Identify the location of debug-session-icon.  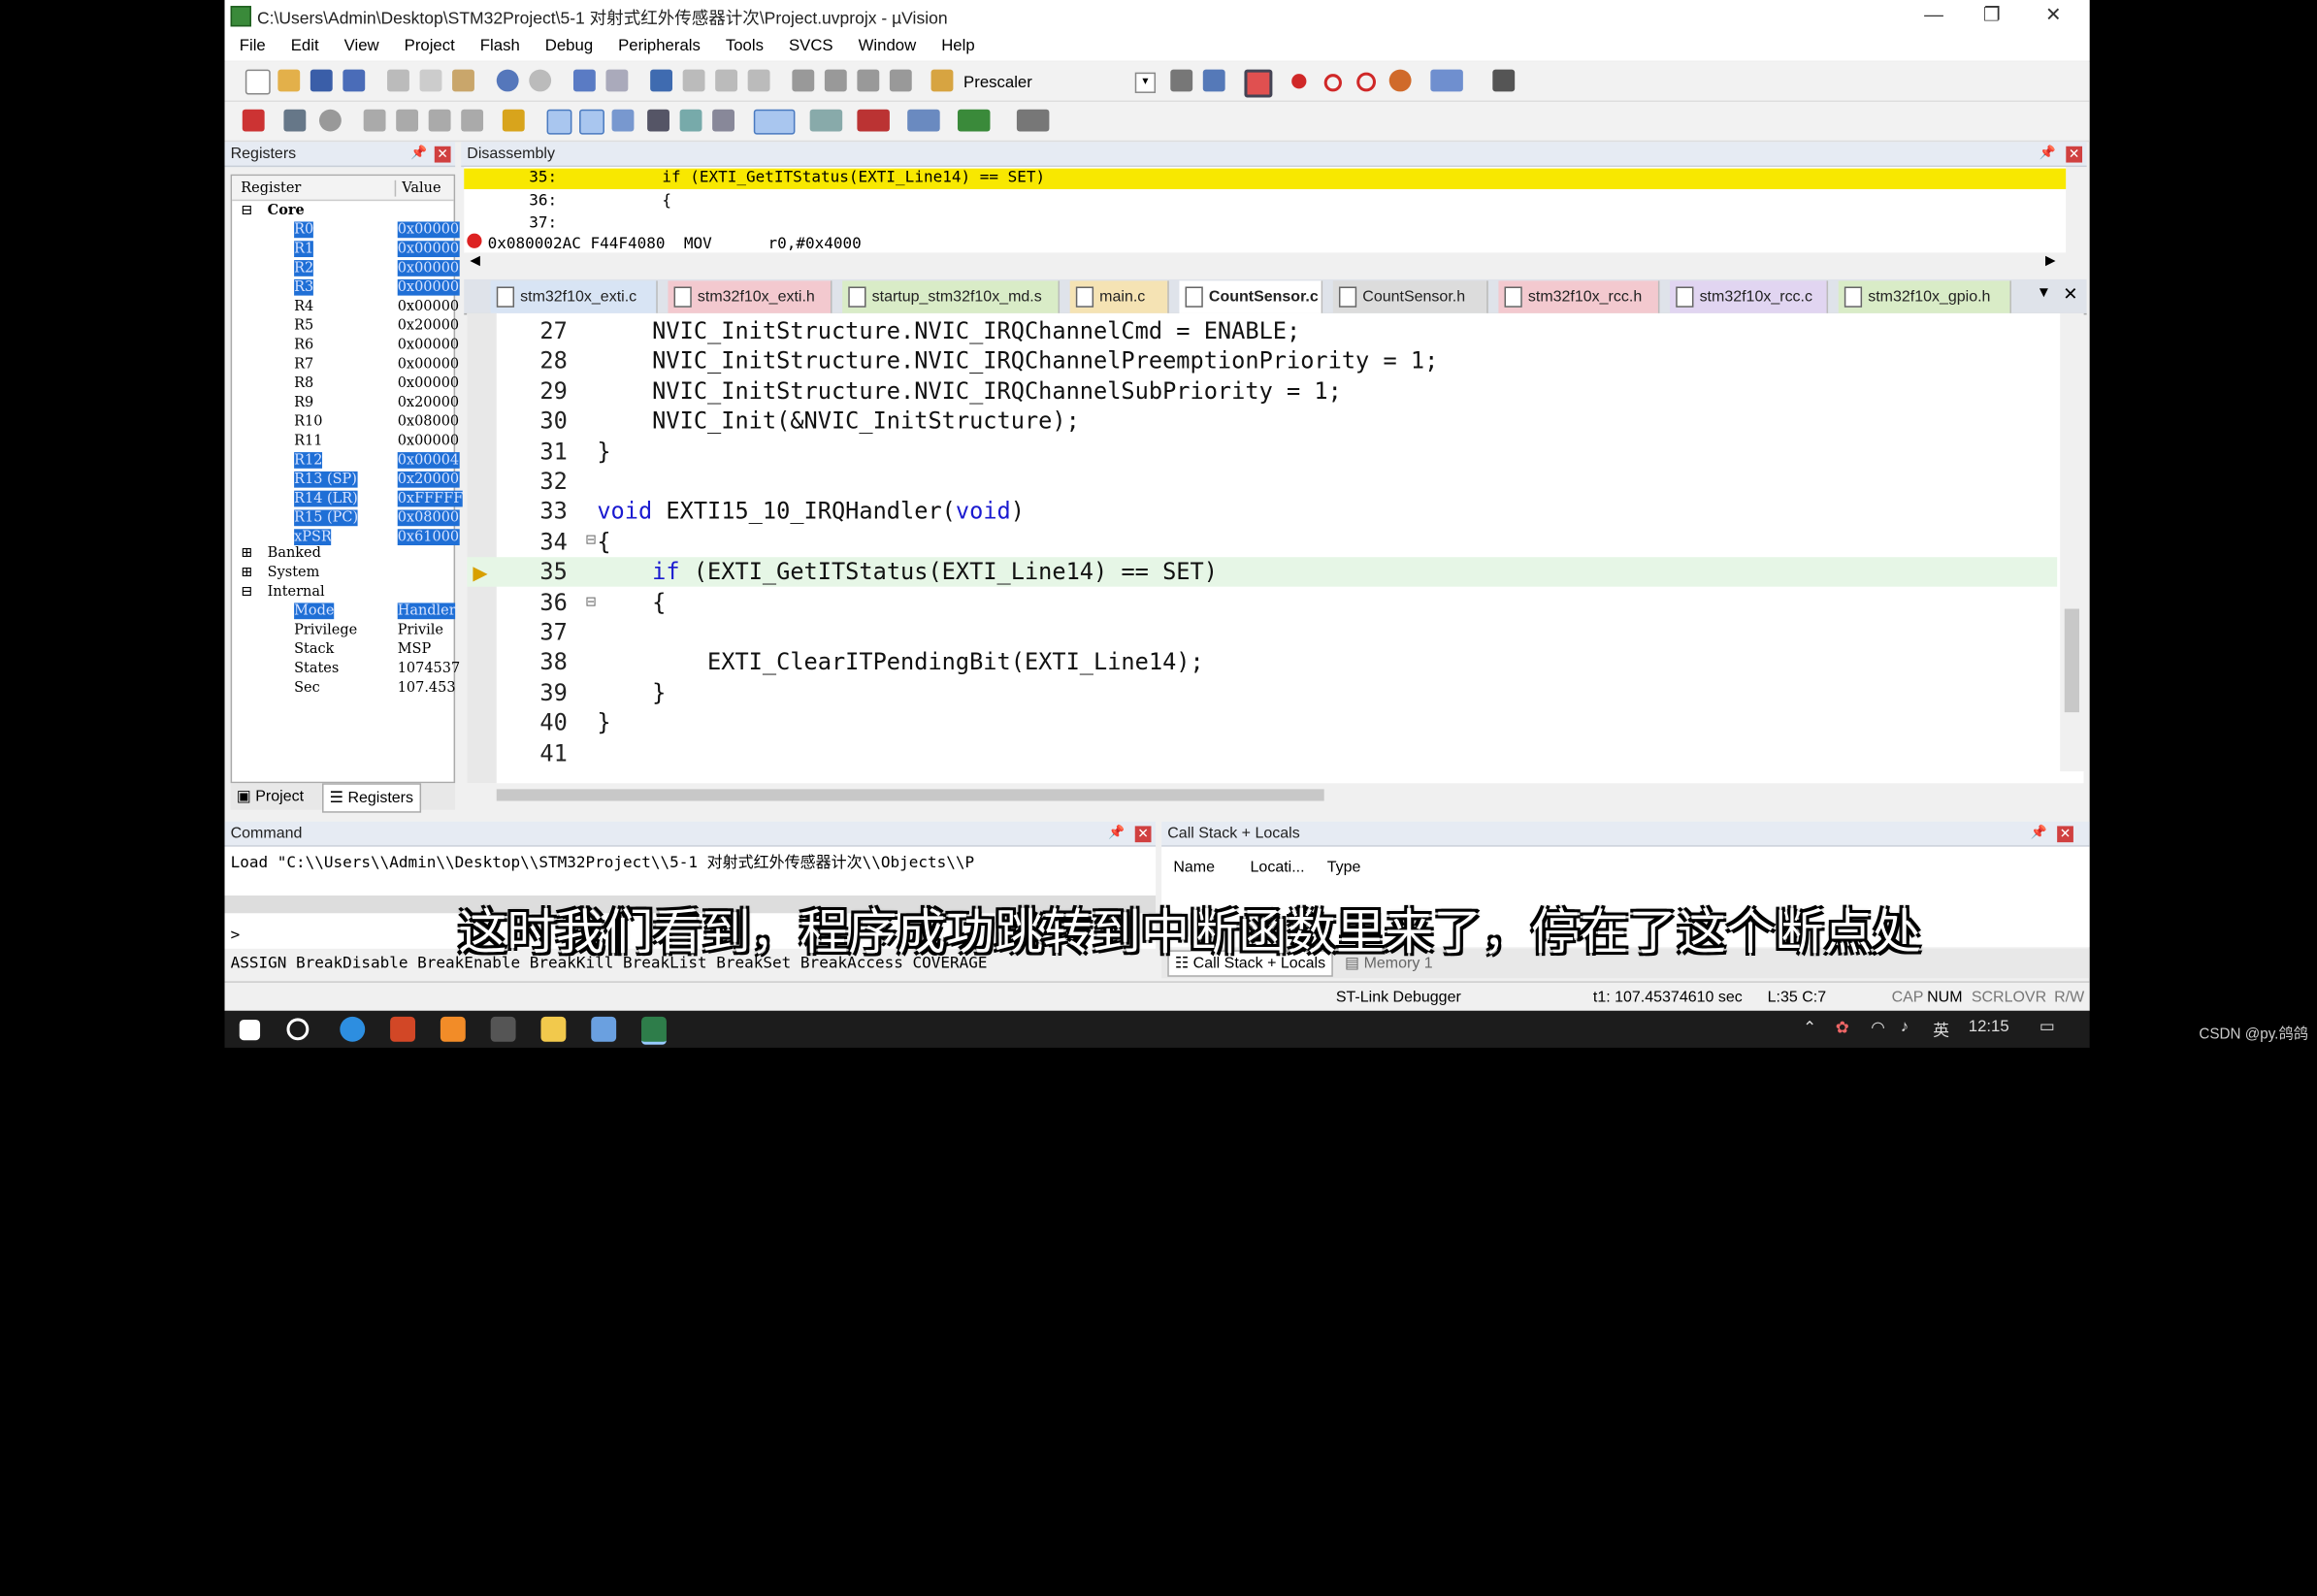
(1258, 83).